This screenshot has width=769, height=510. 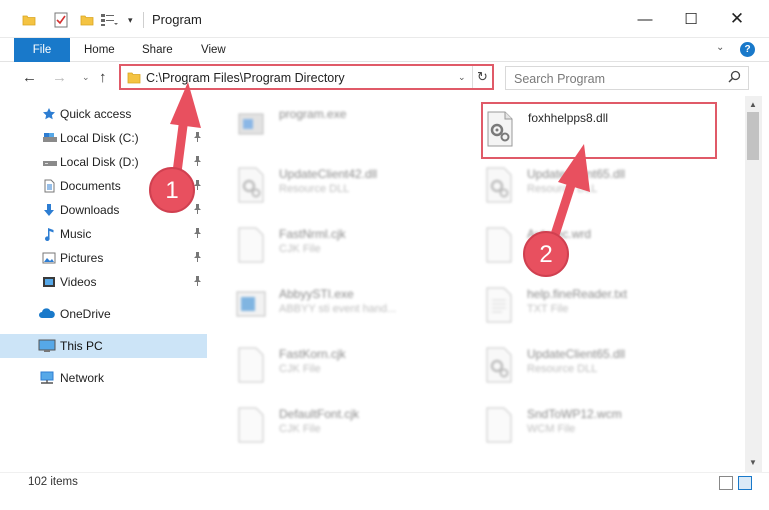 I want to click on sidebar-item-local-disk-d: Local Disk (D:), so click(x=103, y=162).